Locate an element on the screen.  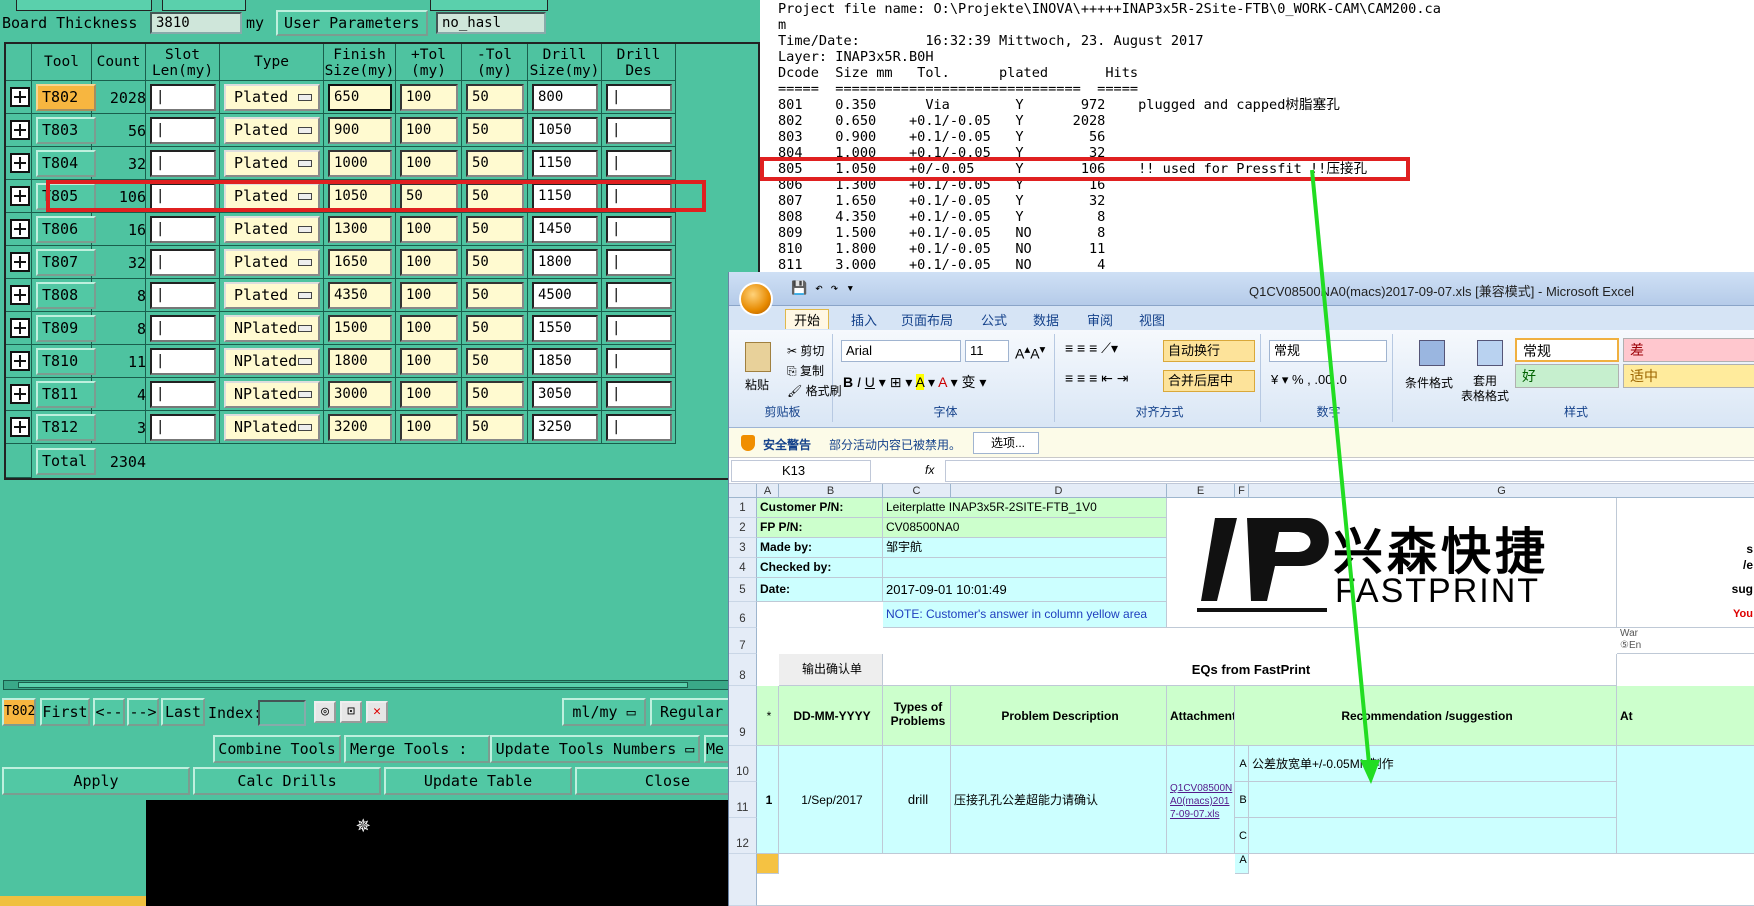
drill-size-input: 1850 is located at coordinates (565, 361).